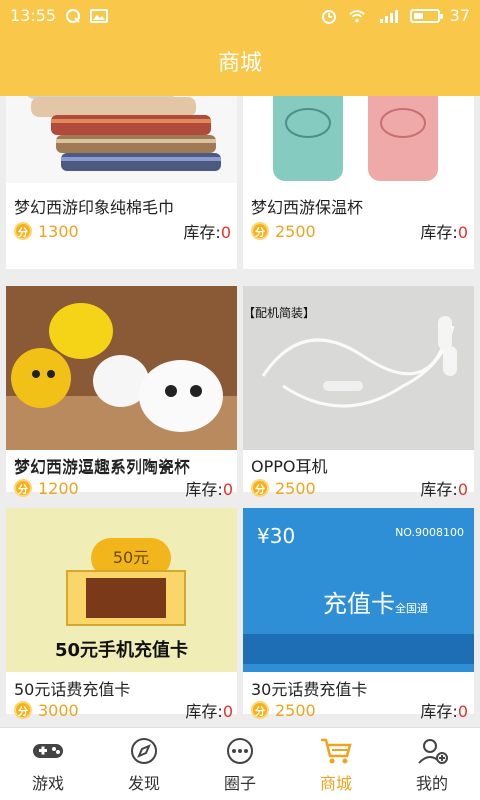  Describe the element at coordinates (431, 783) in the screenshot. I see `nav-label: 我的` at that location.